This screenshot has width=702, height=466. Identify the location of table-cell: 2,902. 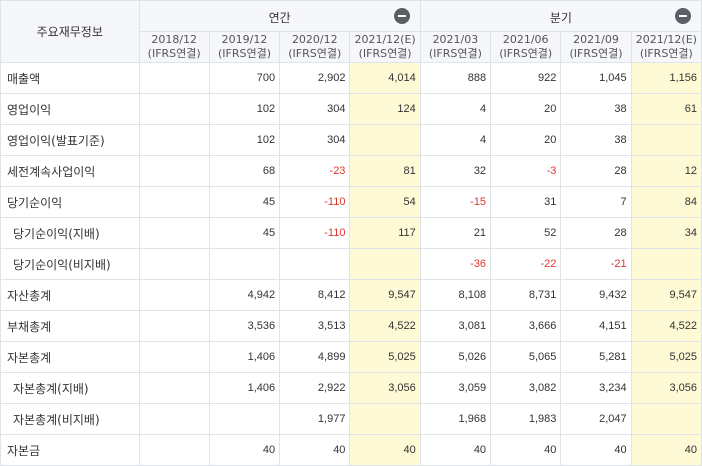
(315, 78).